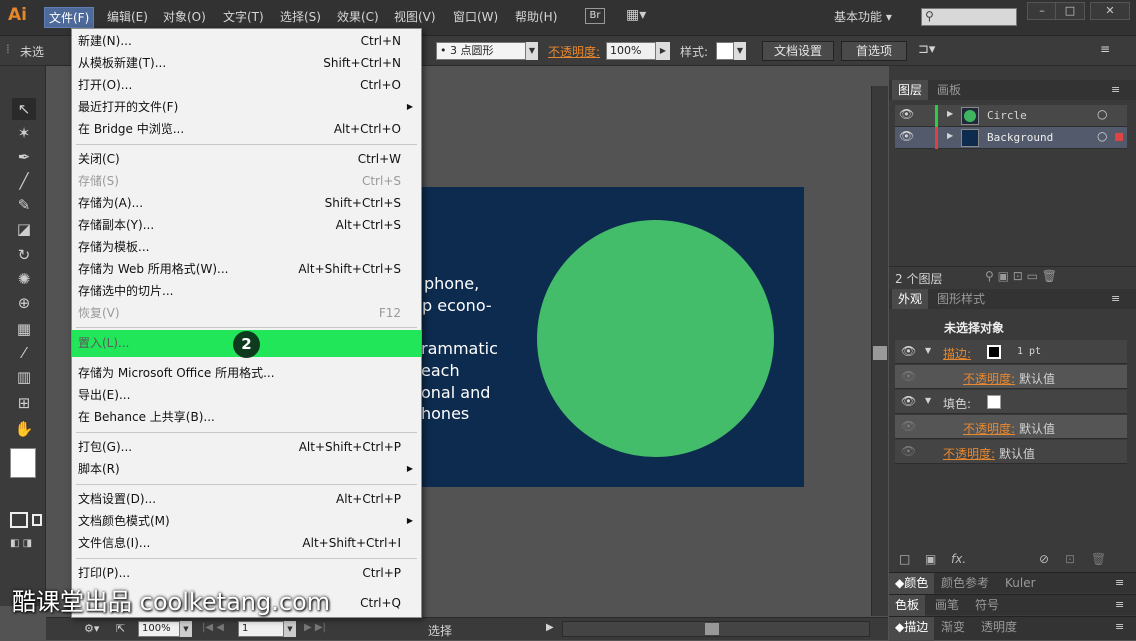 Image resolution: width=1136 pixels, height=641 pixels. What do you see at coordinates (798, 51) in the screenshot?
I see `doc-settings-button: 文档设置` at bounding box center [798, 51].